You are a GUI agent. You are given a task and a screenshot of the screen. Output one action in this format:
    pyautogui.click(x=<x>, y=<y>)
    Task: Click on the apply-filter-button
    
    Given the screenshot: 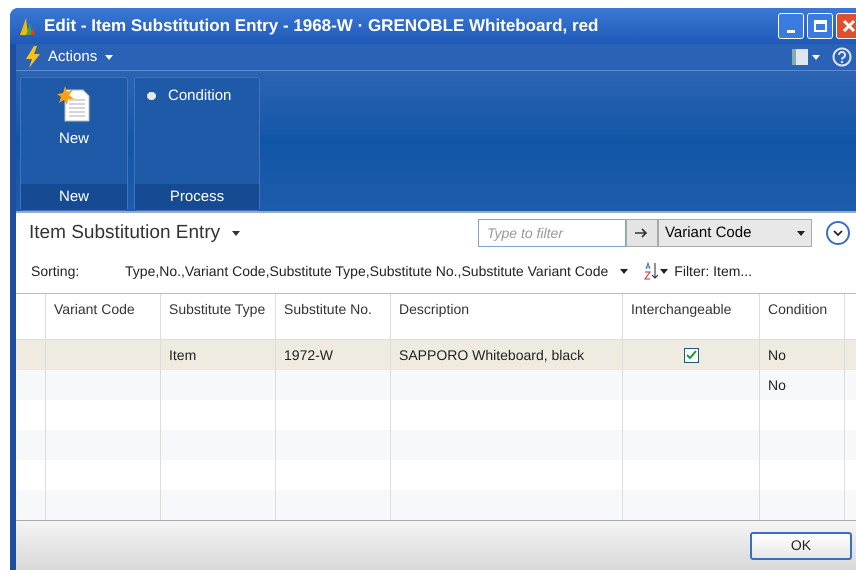 What is the action you would take?
    pyautogui.click(x=642, y=233)
    